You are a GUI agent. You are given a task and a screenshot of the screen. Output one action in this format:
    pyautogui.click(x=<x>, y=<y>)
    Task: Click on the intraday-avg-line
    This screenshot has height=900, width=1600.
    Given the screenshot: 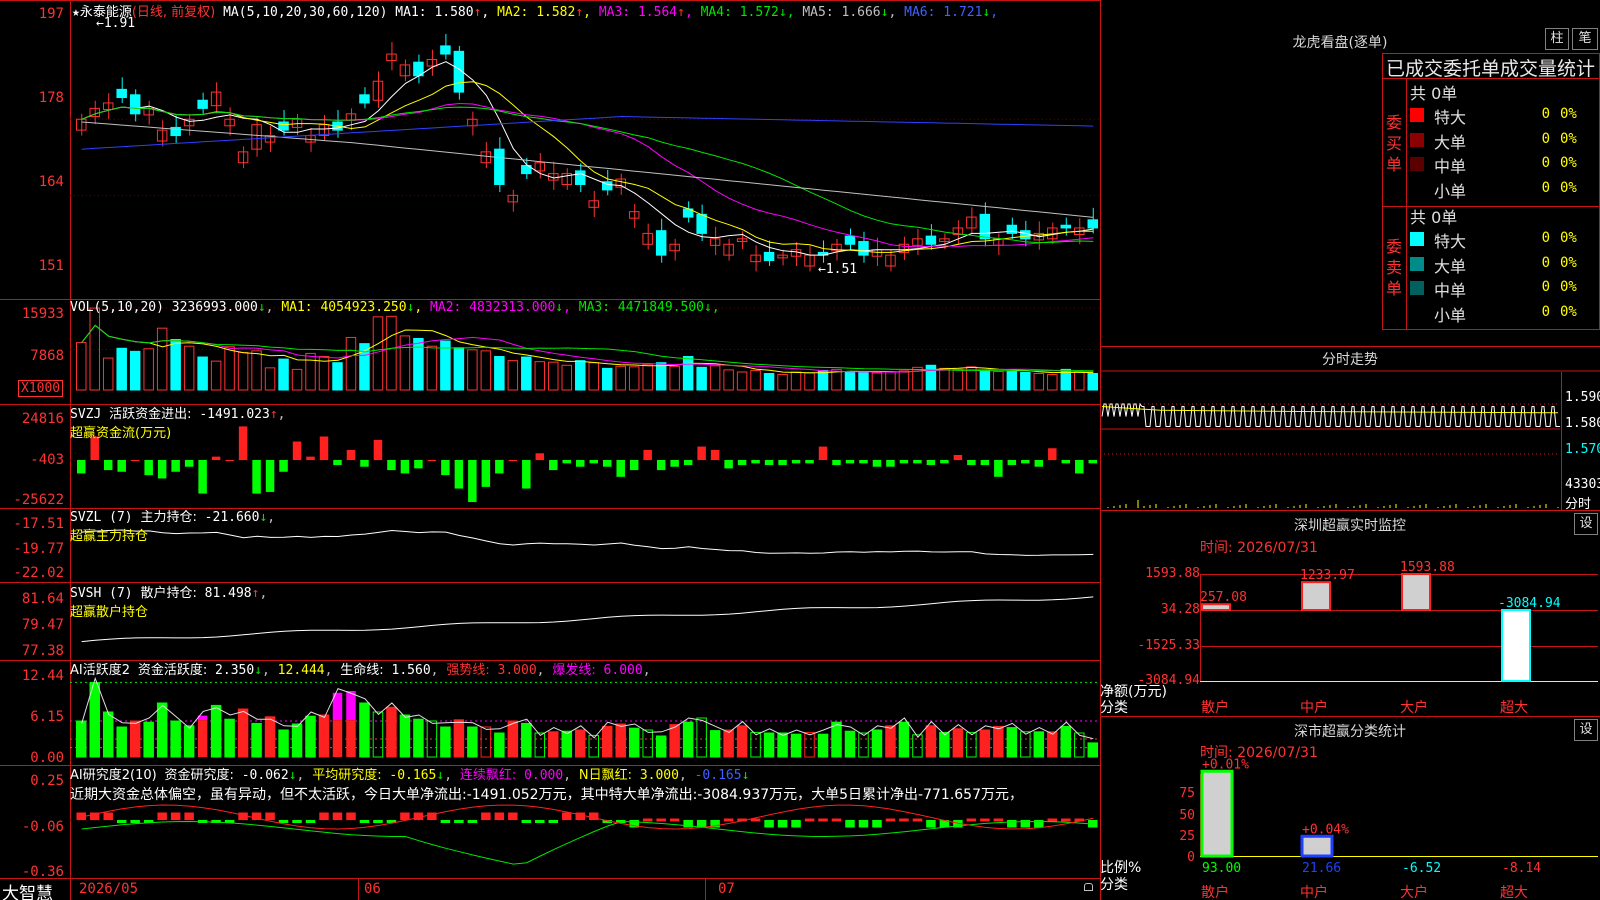 What is the action you would take?
    pyautogui.click(x=1330, y=410)
    